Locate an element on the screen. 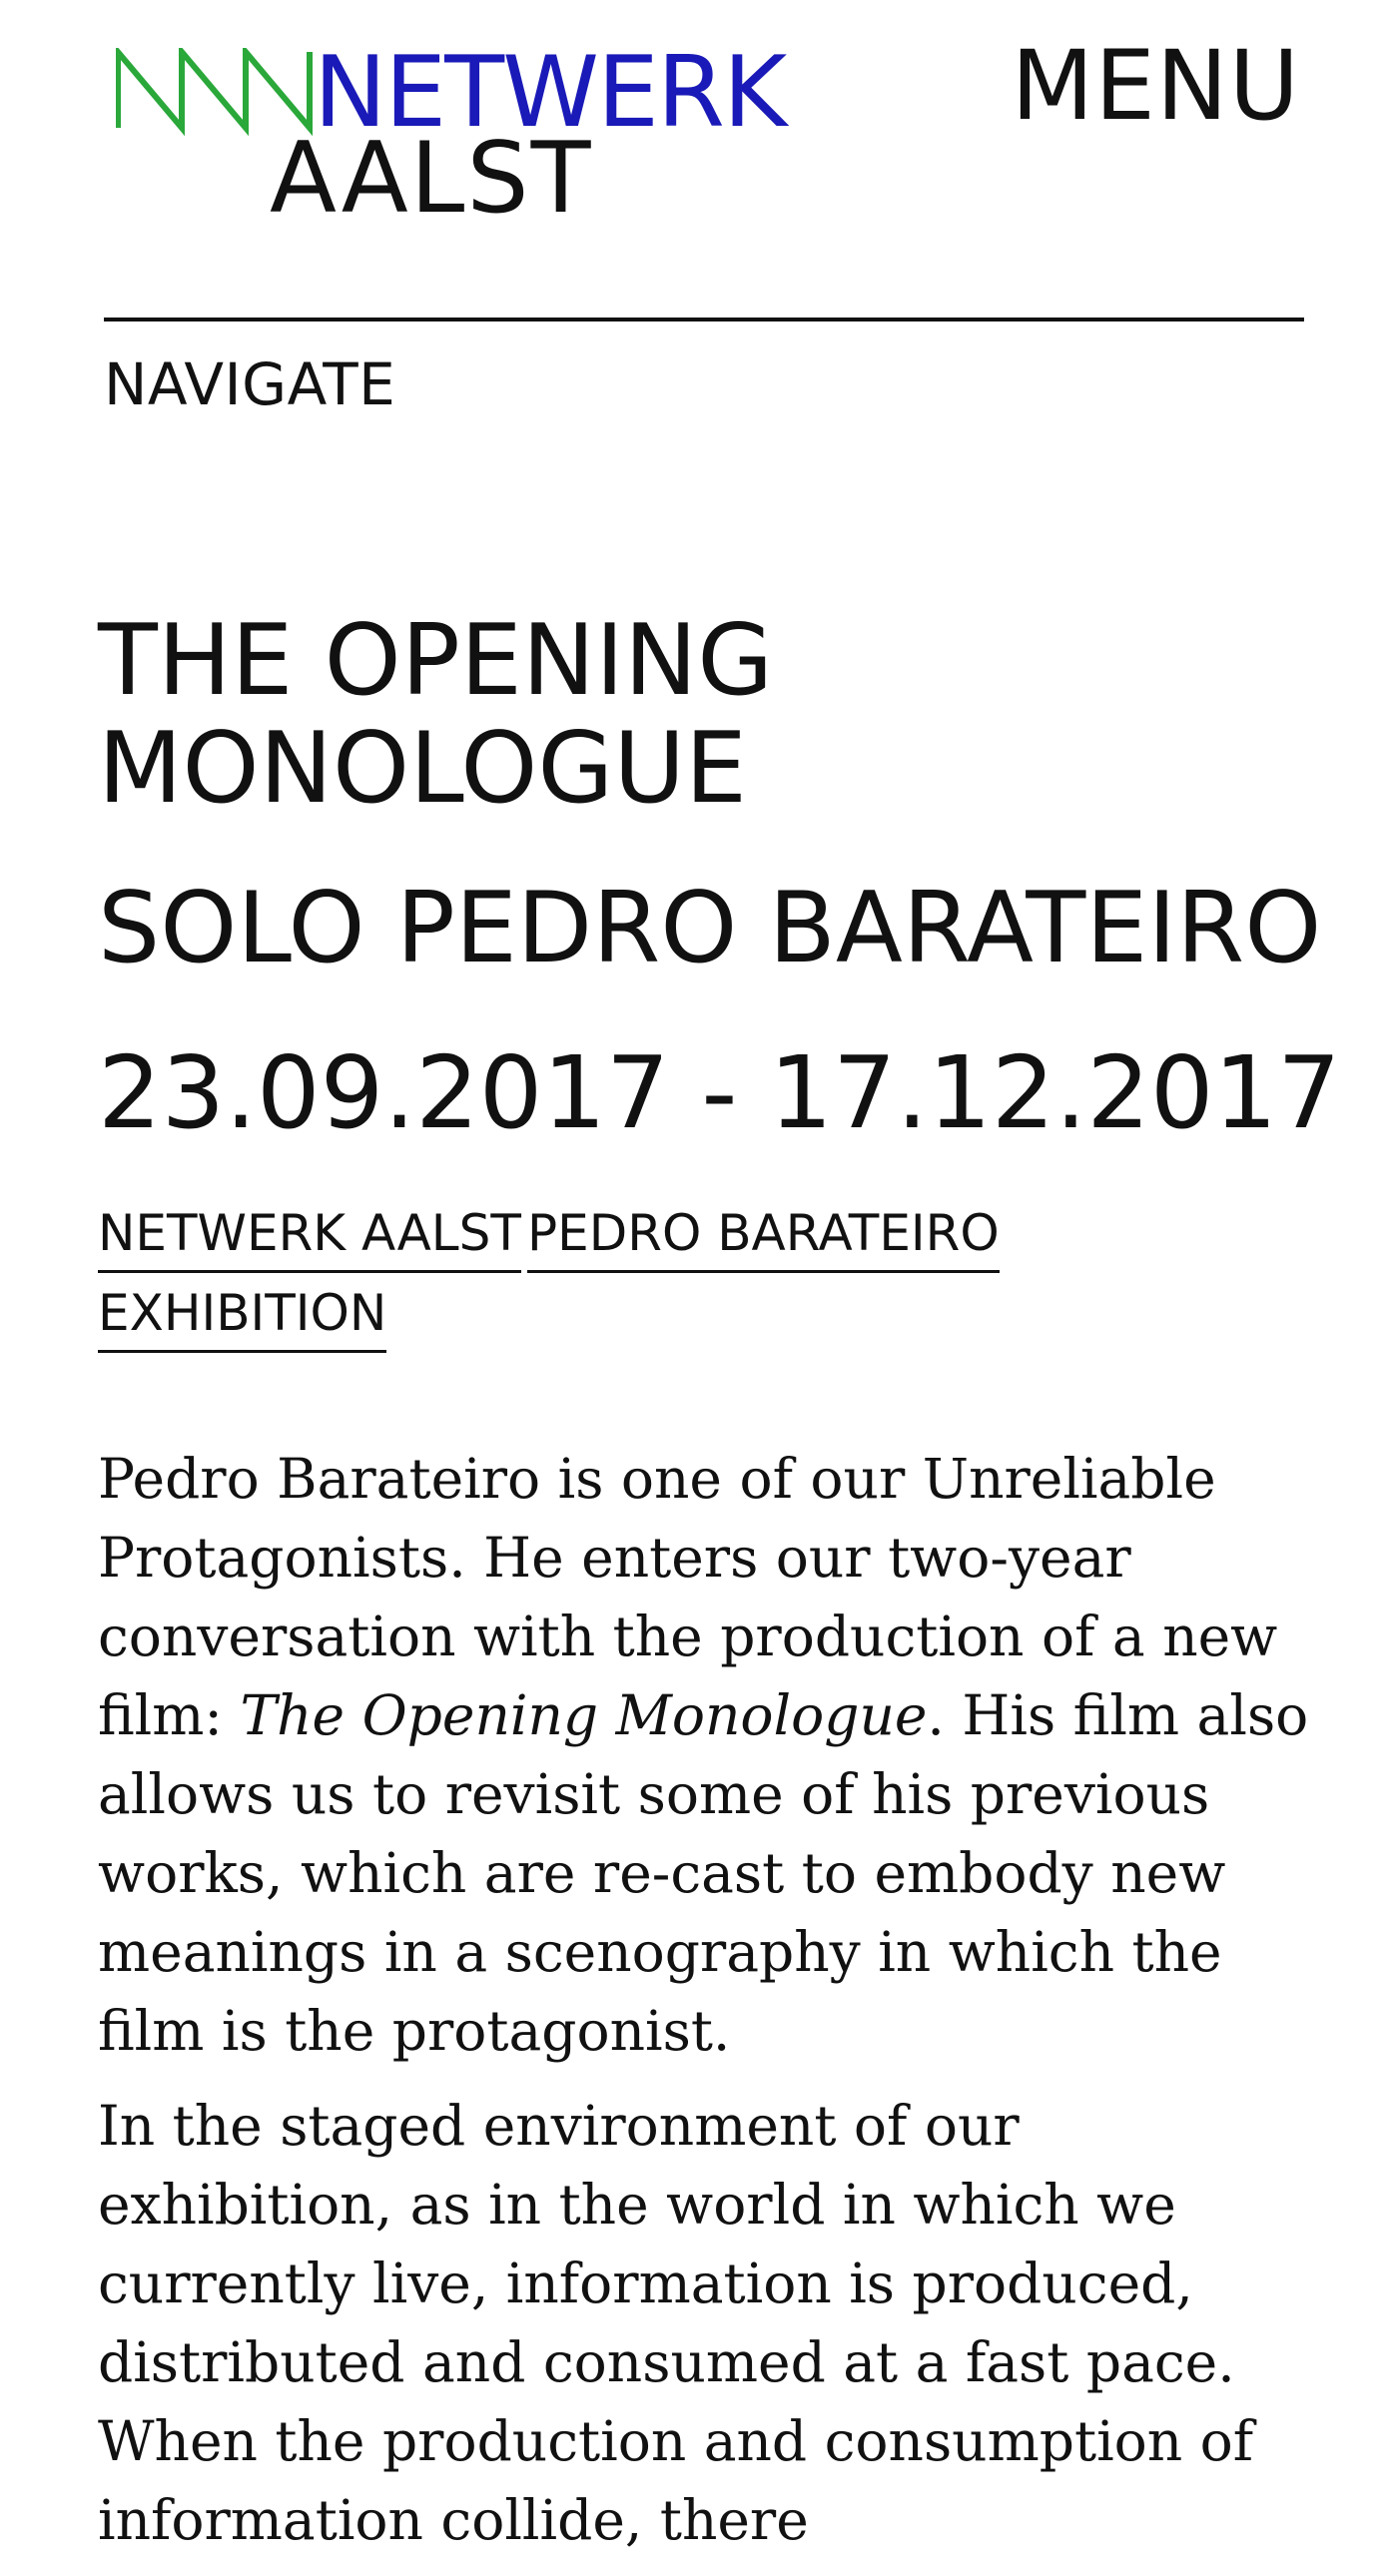  film-title: The Opening Monologue is located at coordinates (584, 1715).